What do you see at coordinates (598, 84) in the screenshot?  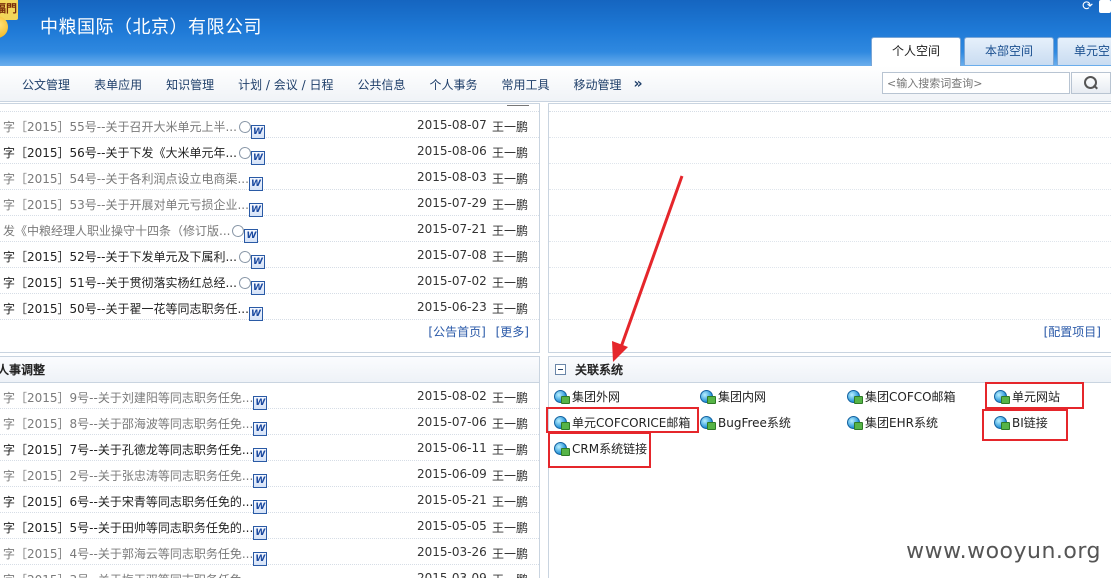 I see `menu-item-mobile: 移动管理` at bounding box center [598, 84].